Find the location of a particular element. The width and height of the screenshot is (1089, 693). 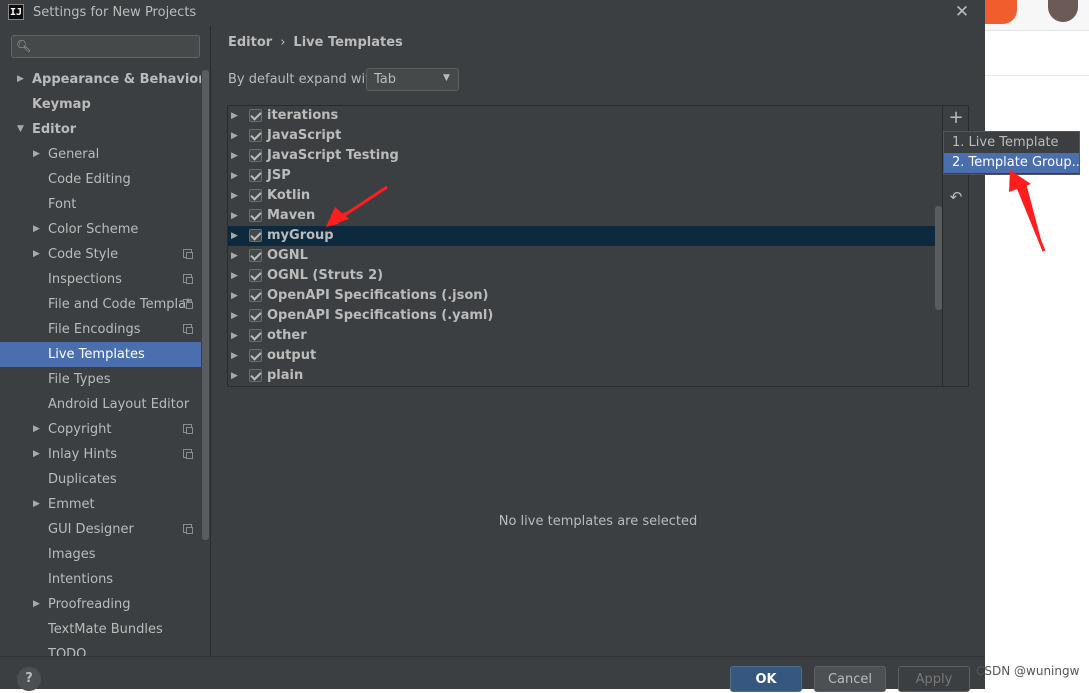

sidebar-item: ▶ Emmet is located at coordinates (100, 504).